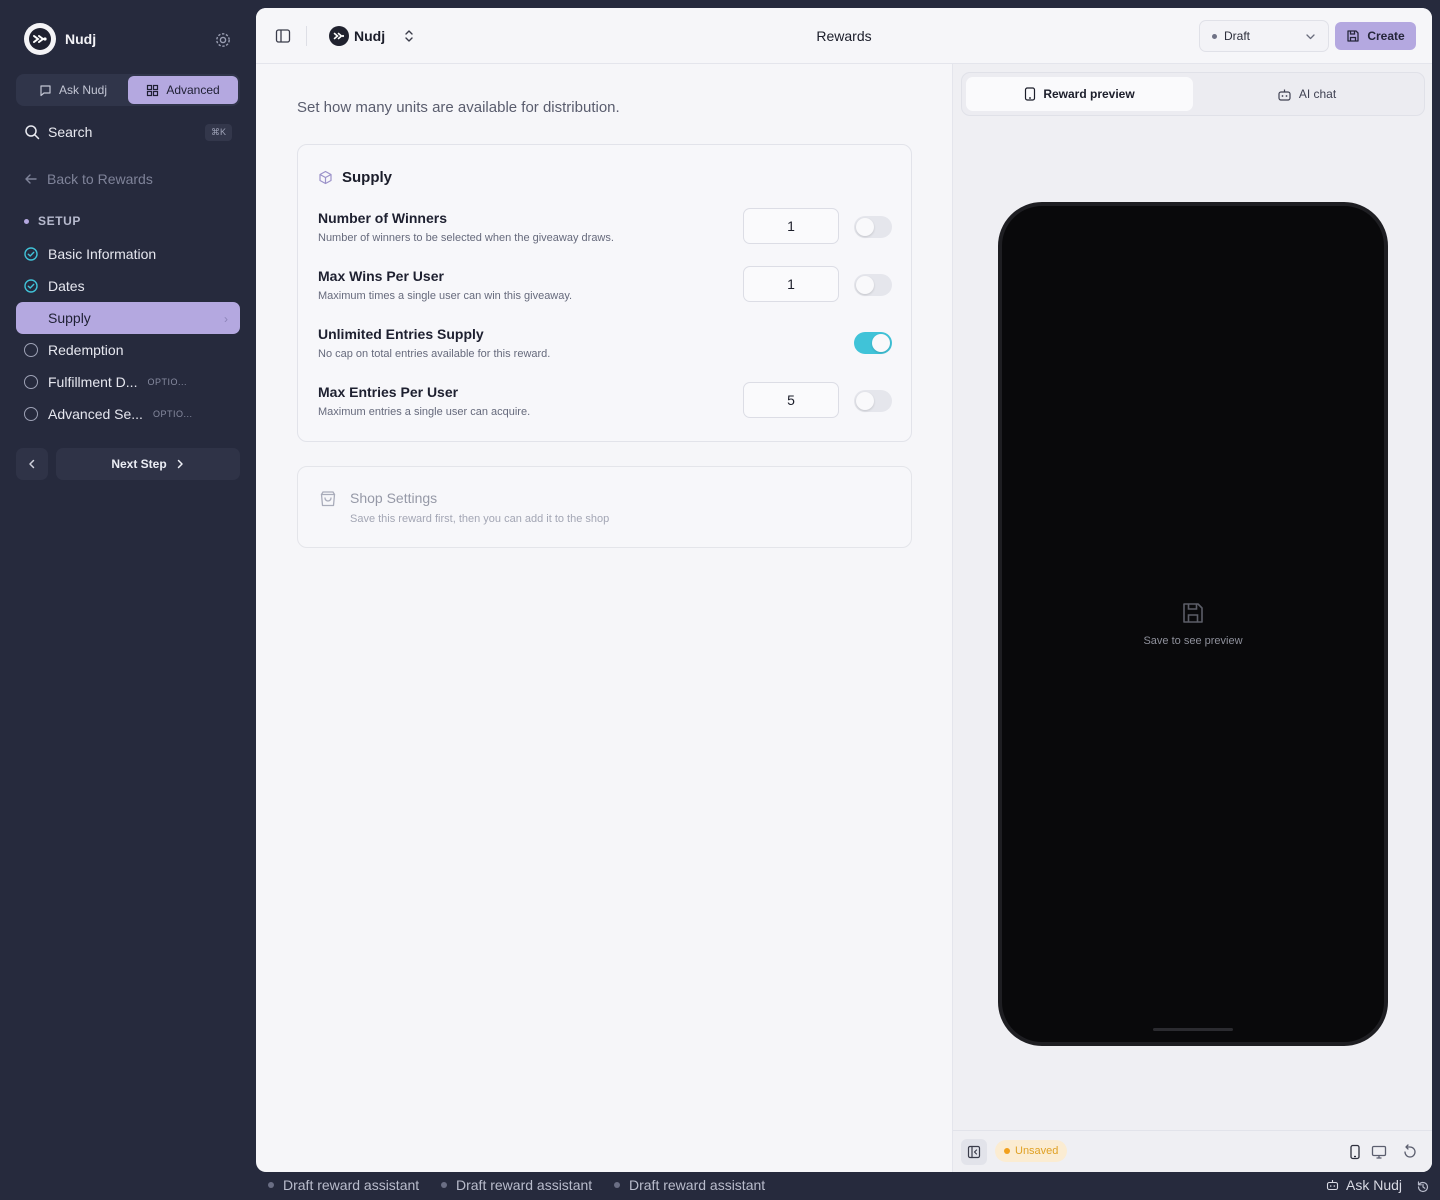 This screenshot has width=1440, height=1200. I want to click on status-select: Draft, so click(1264, 36).